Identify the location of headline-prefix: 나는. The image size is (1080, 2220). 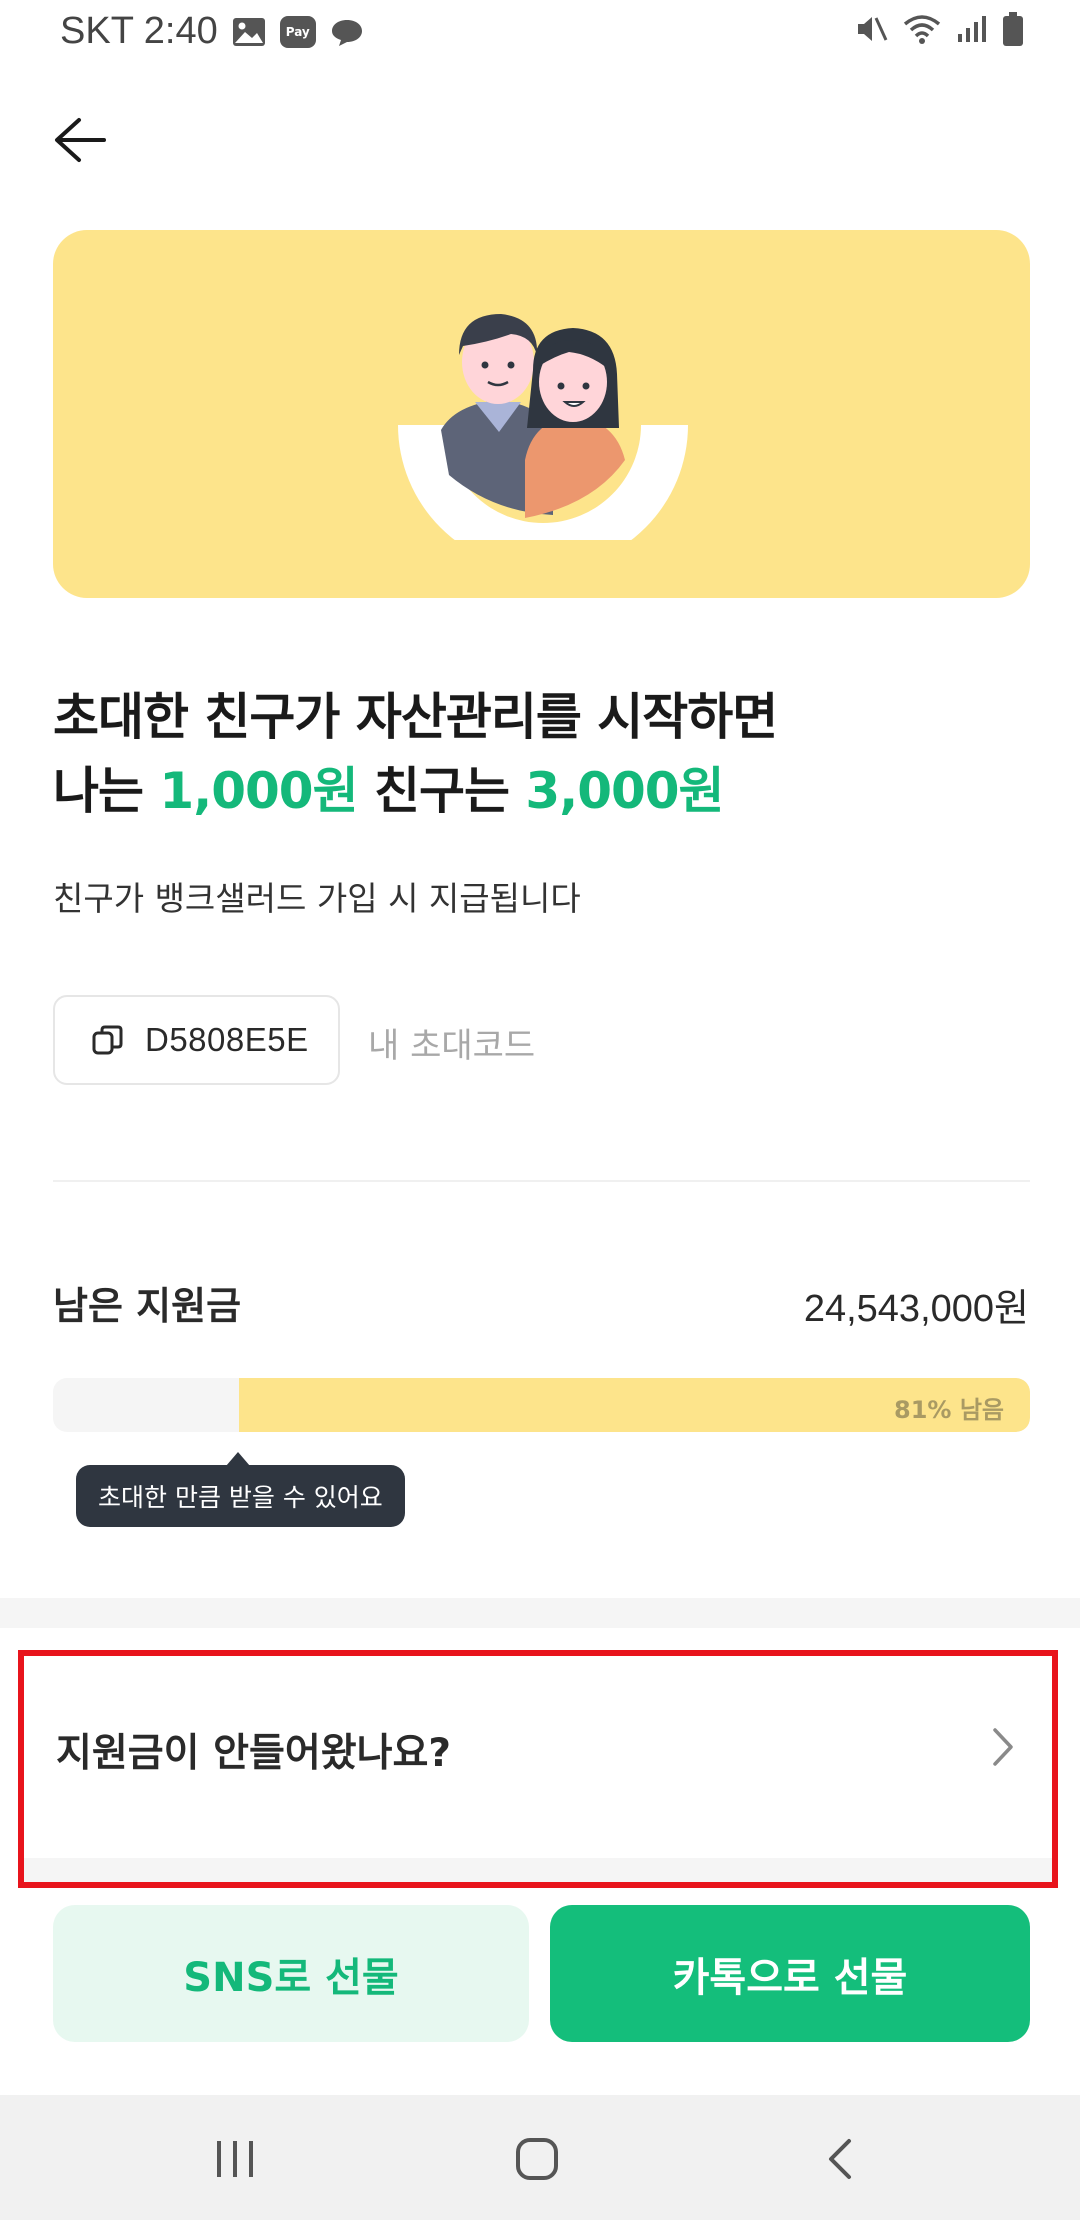
(106, 791).